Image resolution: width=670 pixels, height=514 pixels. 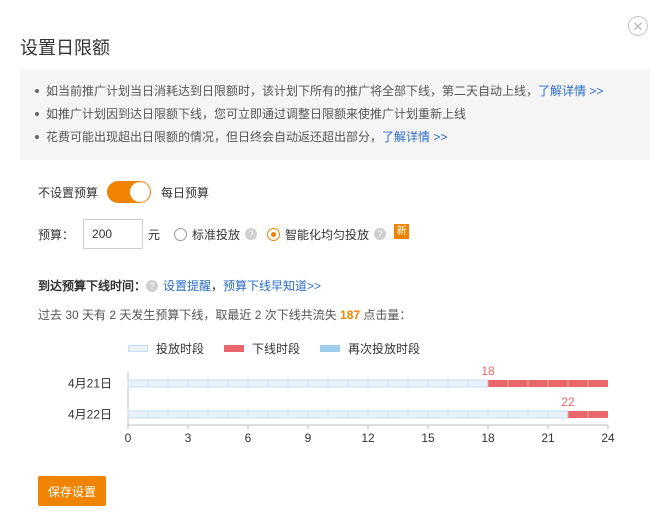 I want to click on smart-label: 智能化均匀投放, so click(x=327, y=234).